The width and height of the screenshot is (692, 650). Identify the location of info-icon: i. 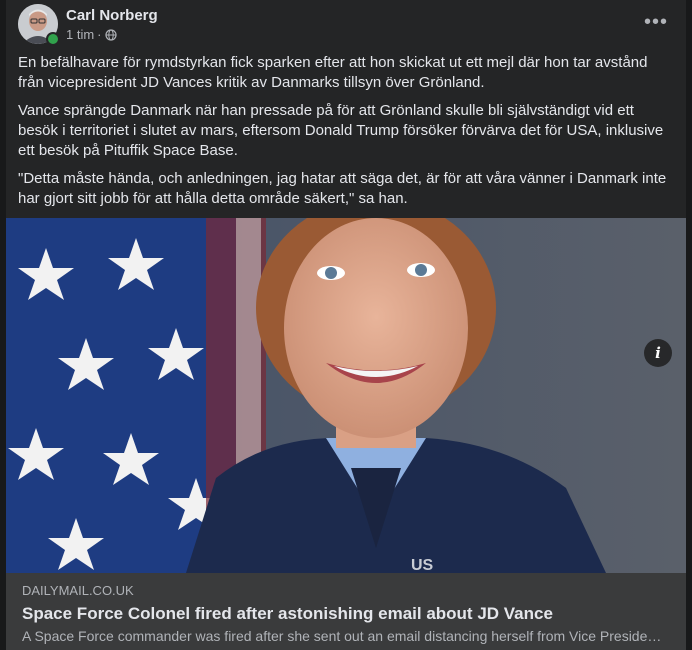
(658, 353).